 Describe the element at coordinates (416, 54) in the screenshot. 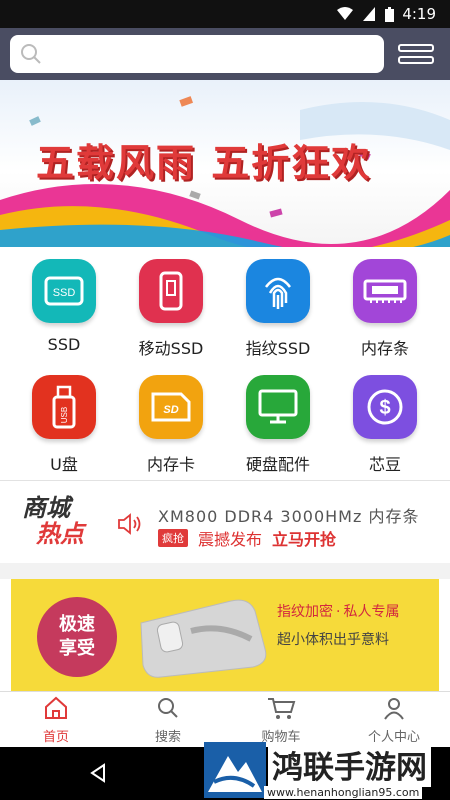

I see `menu-button` at that location.